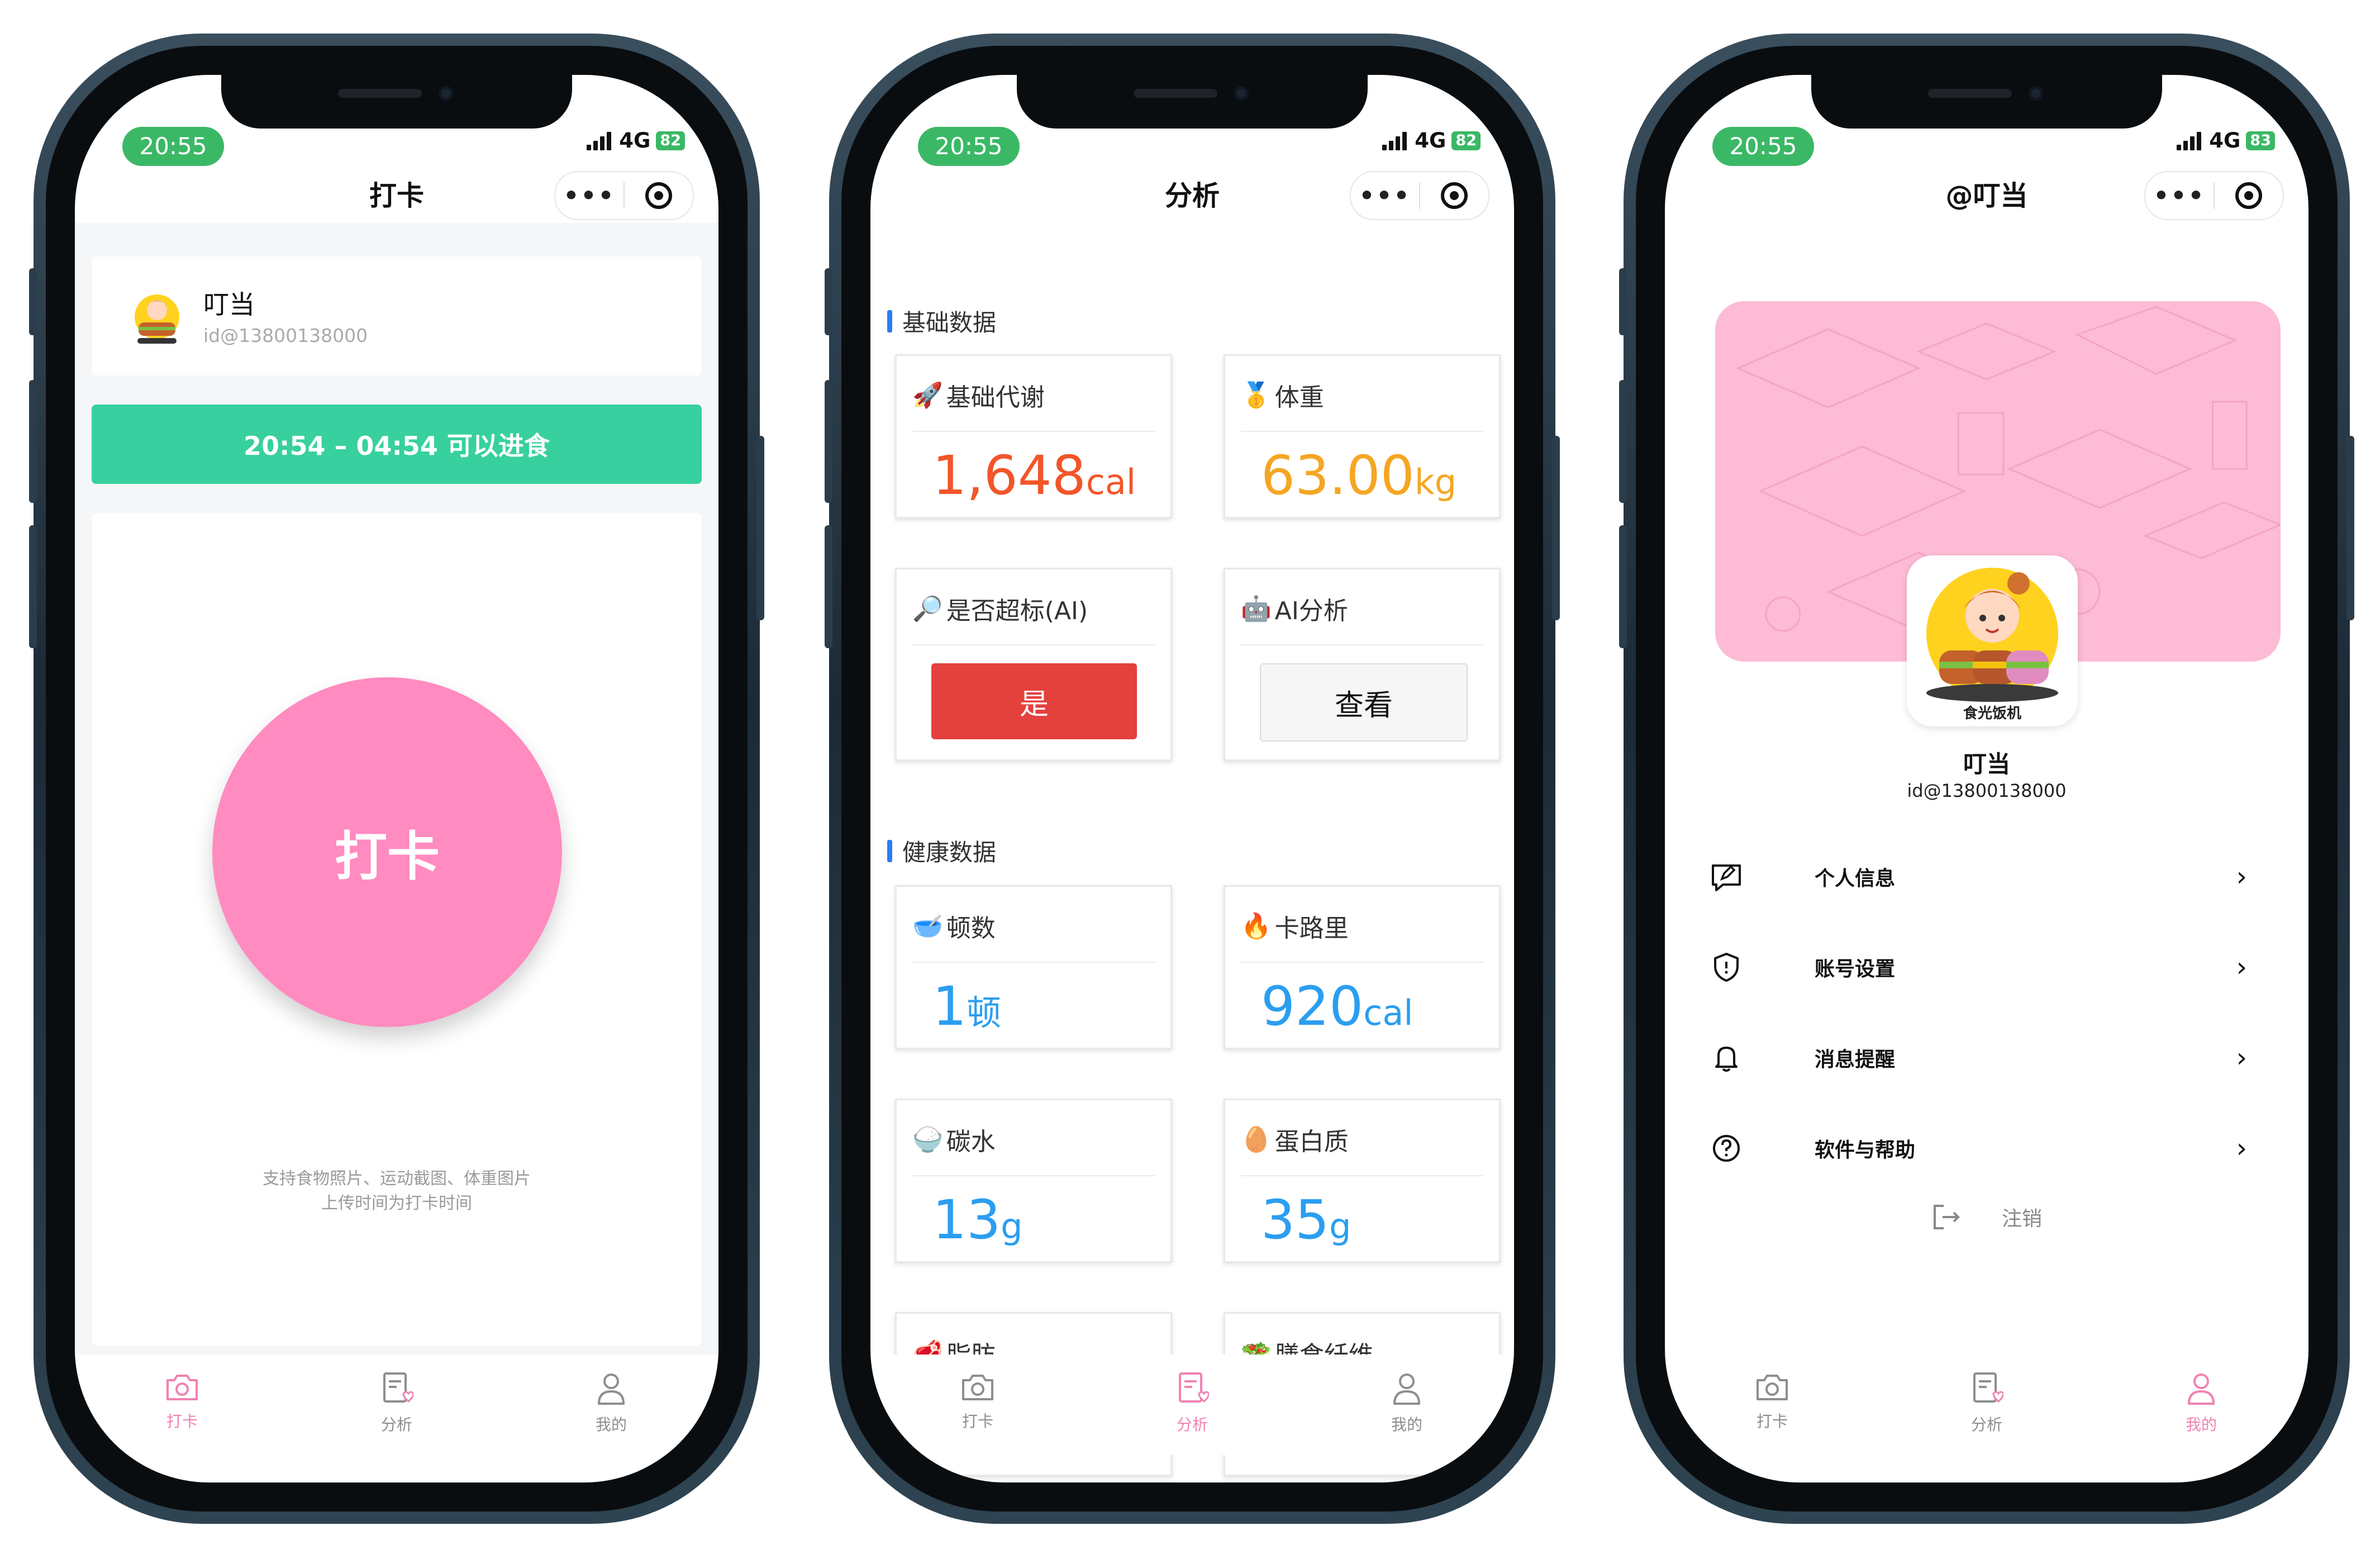 The width and height of the screenshot is (2380, 1554). What do you see at coordinates (1986, 1217) in the screenshot?
I see `logout-button: 注销` at bounding box center [1986, 1217].